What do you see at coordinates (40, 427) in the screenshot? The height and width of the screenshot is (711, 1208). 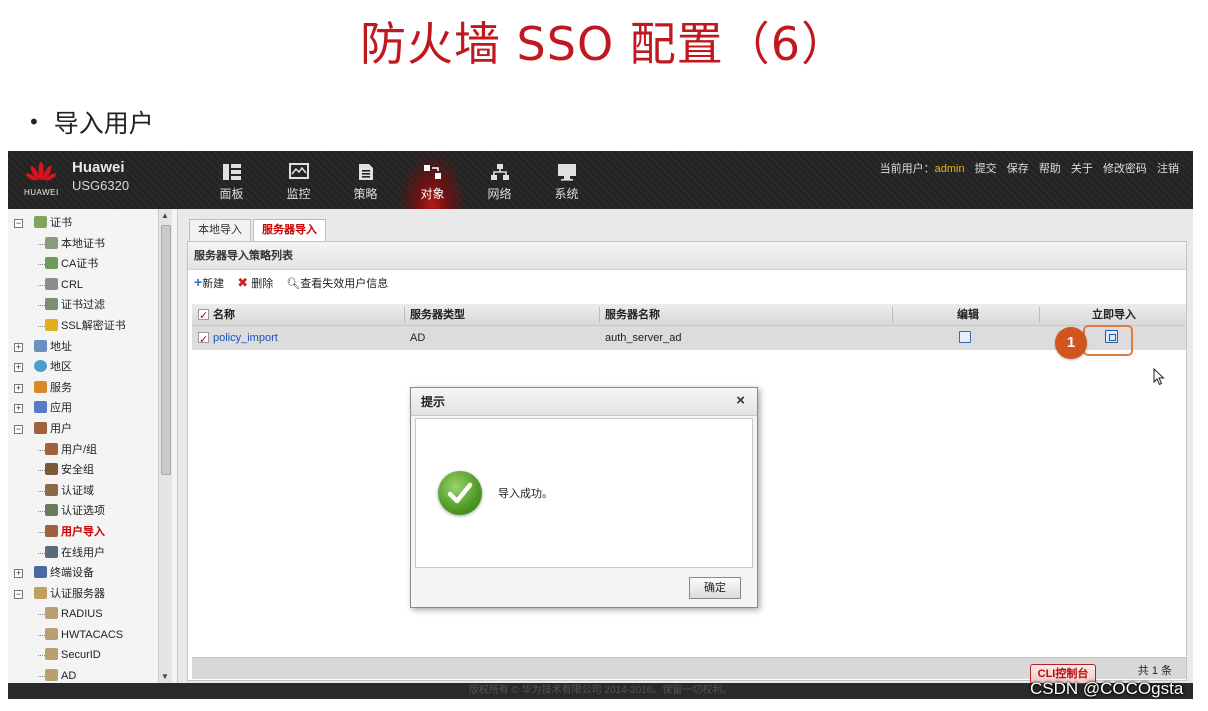 I see `user-icon` at bounding box center [40, 427].